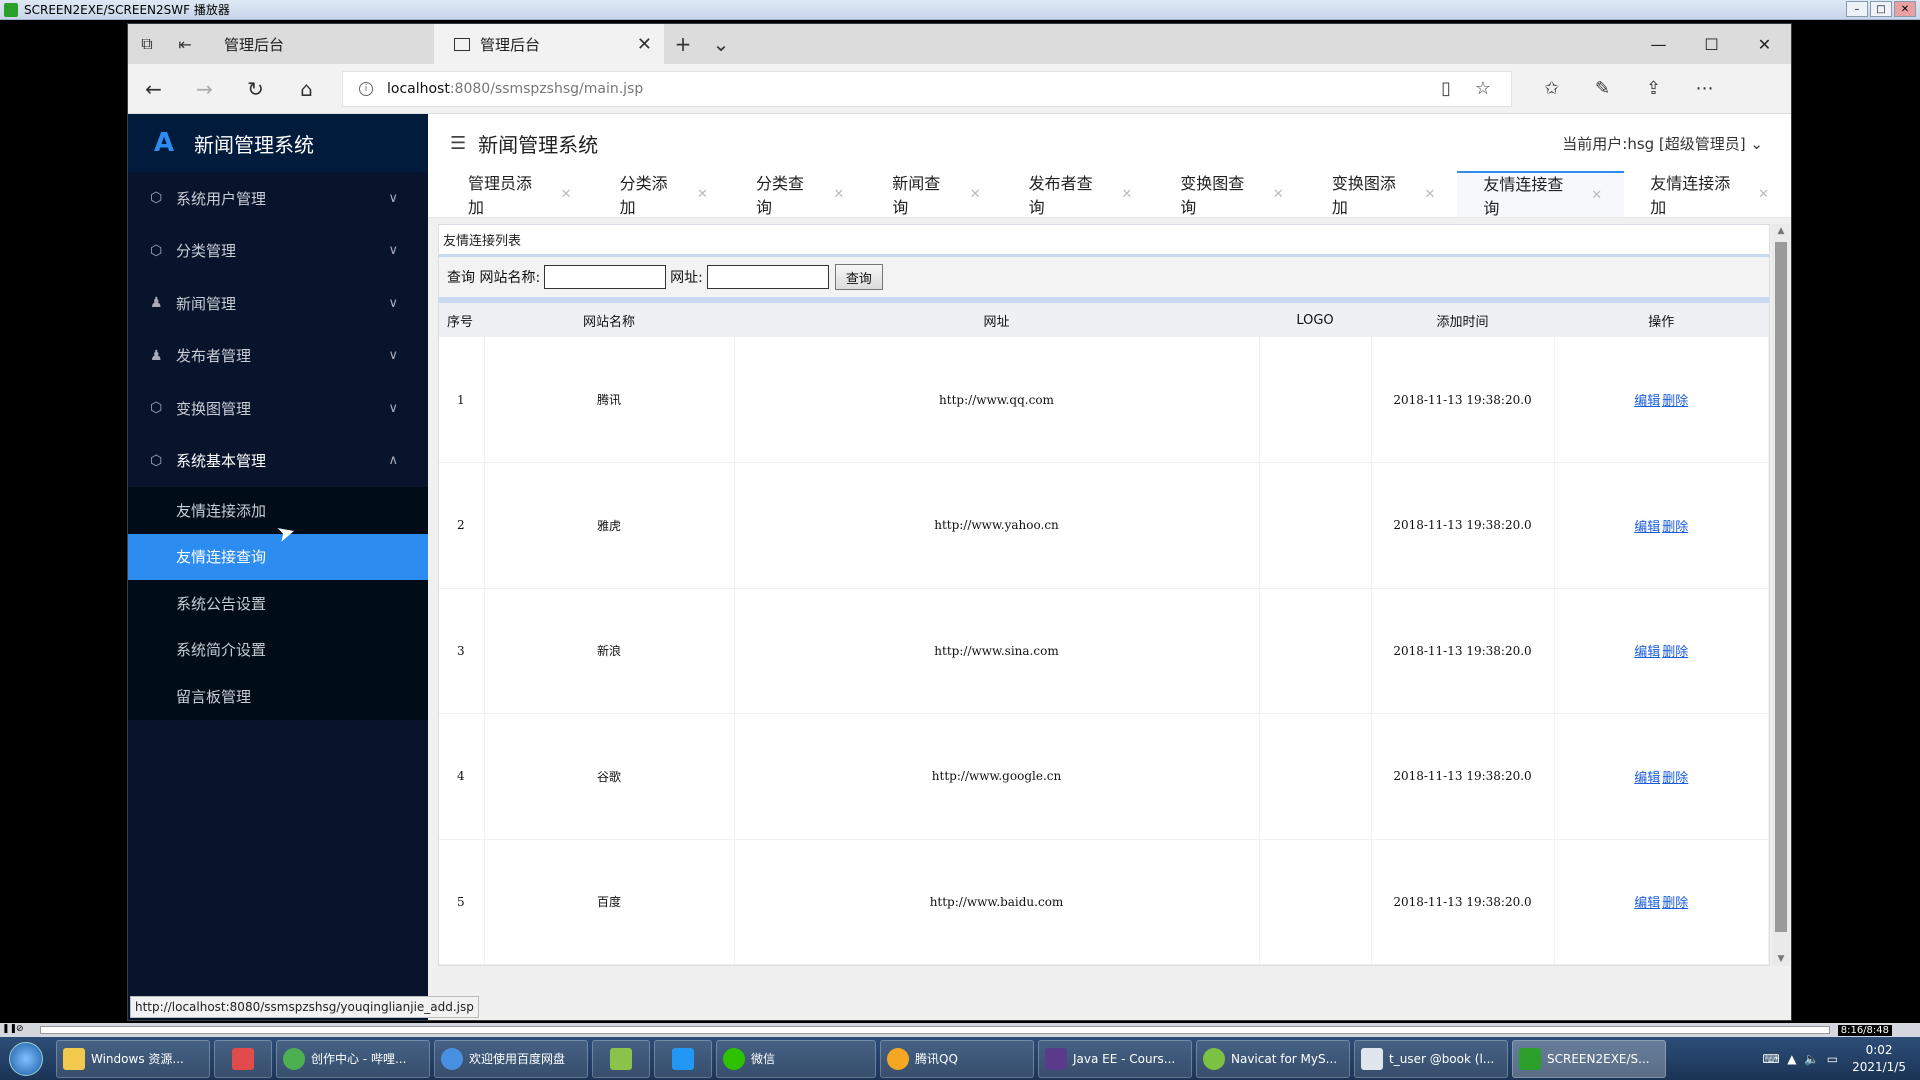 The width and height of the screenshot is (1920, 1080). I want to click on settings-icon: ⊘, so click(22, 1030).